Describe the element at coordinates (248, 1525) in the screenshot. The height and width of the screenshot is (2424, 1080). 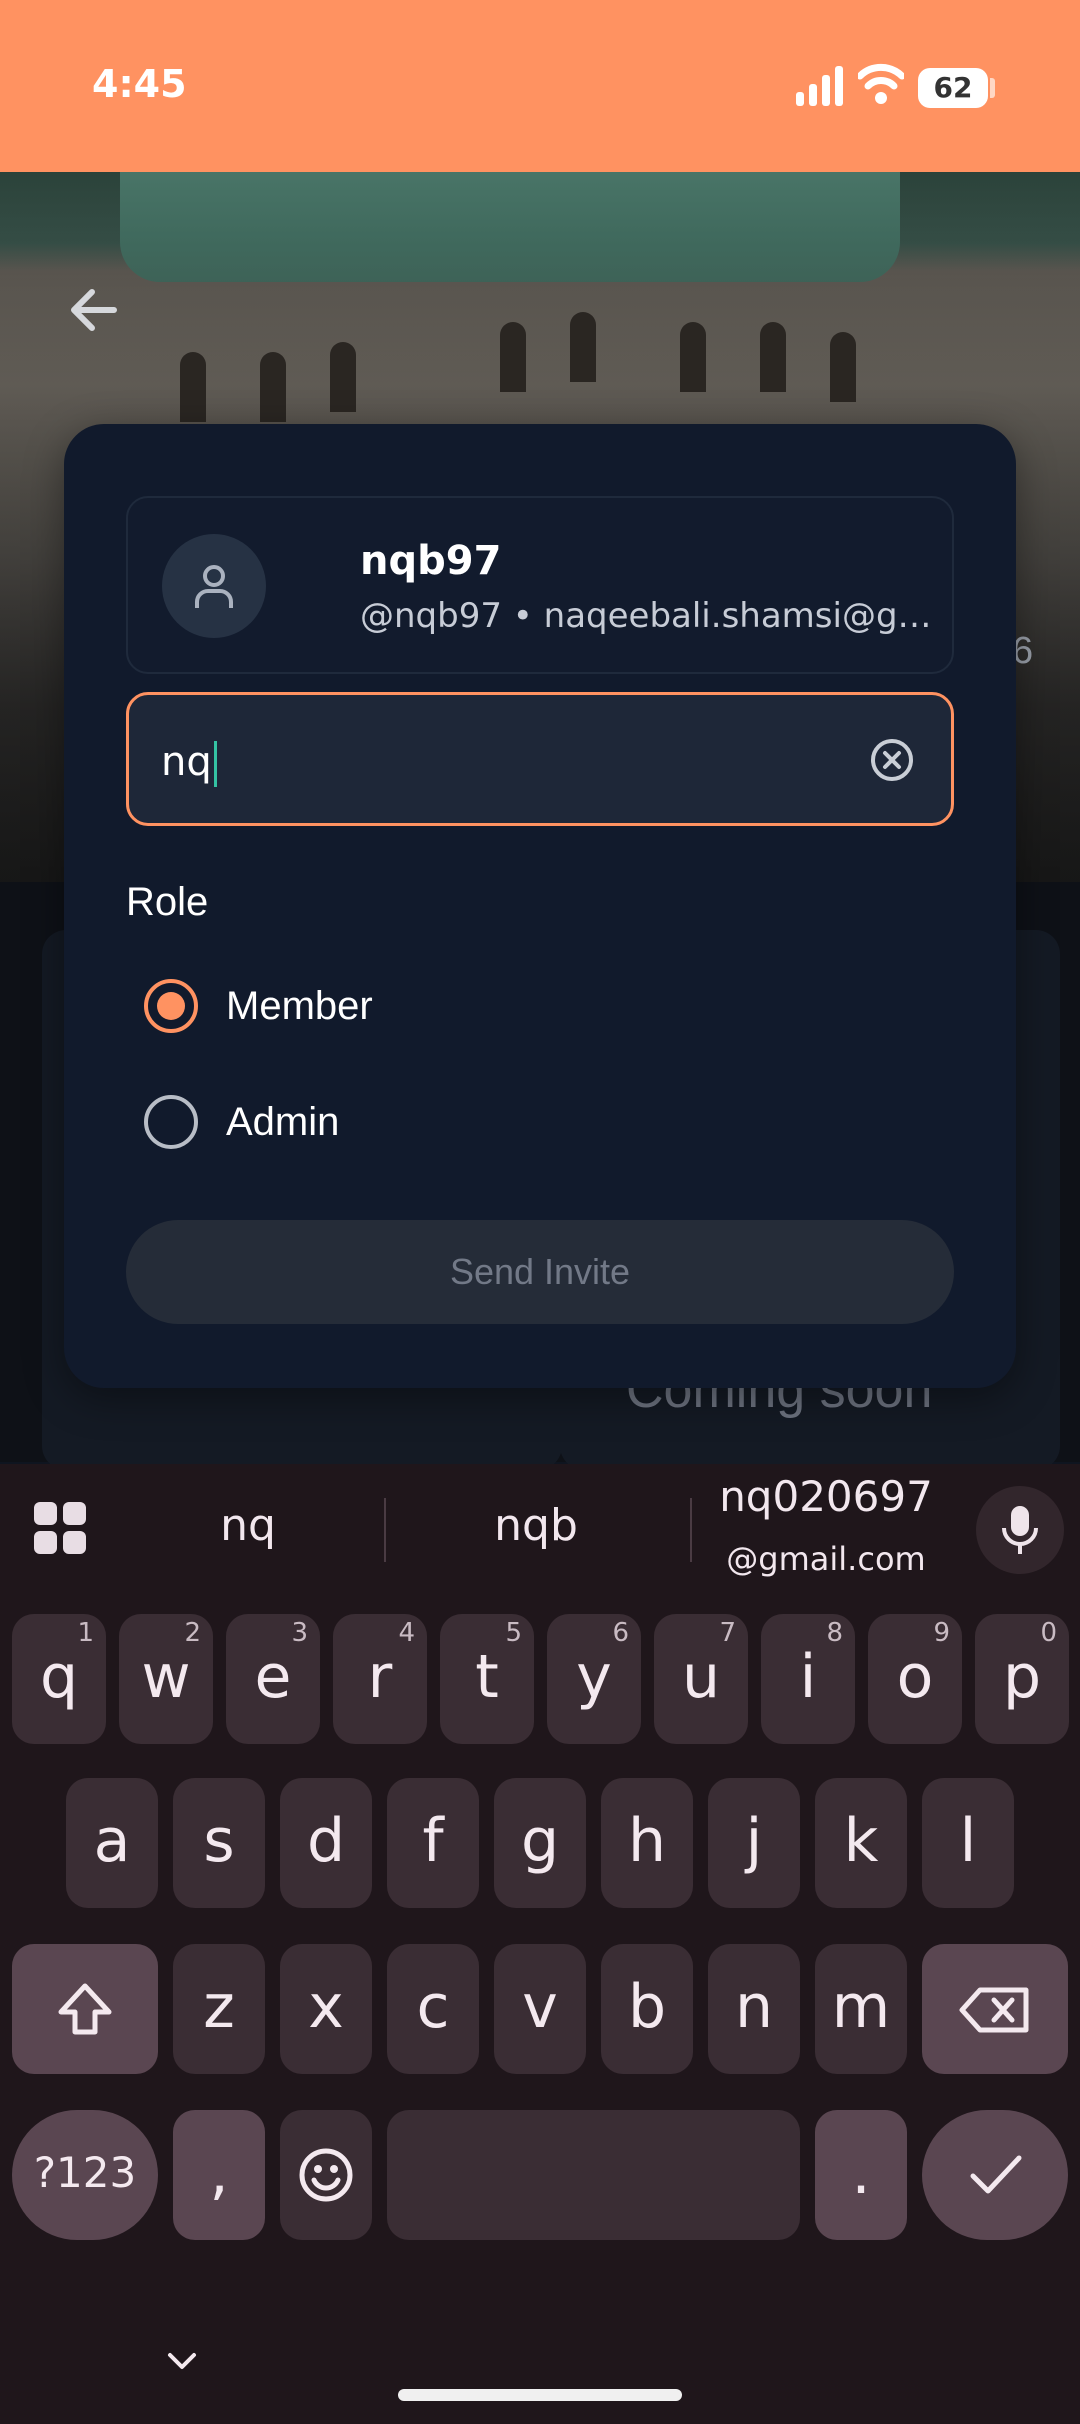
I see `suggestion-item: nq` at that location.